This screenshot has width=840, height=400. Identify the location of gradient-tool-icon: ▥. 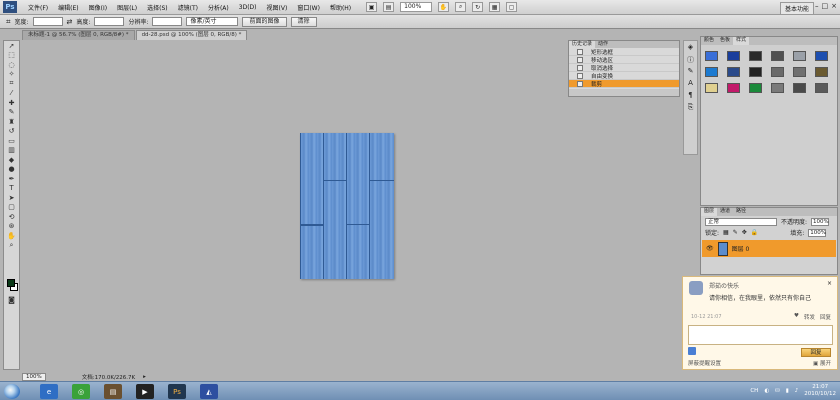
(11, 151).